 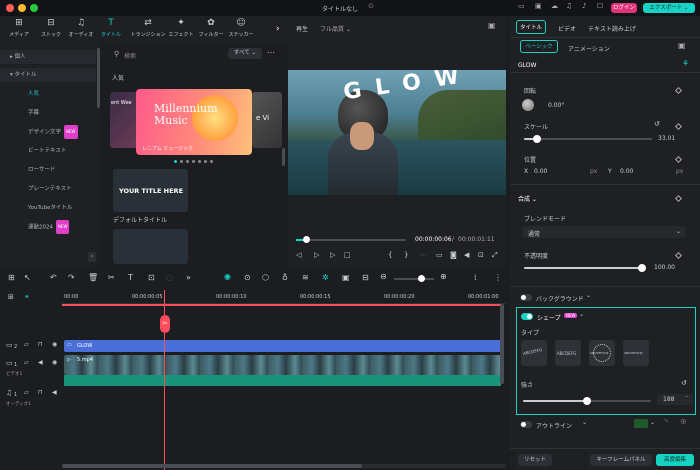 What do you see at coordinates (423, 255) in the screenshot?
I see `more-options-icon: ⋯` at bounding box center [423, 255].